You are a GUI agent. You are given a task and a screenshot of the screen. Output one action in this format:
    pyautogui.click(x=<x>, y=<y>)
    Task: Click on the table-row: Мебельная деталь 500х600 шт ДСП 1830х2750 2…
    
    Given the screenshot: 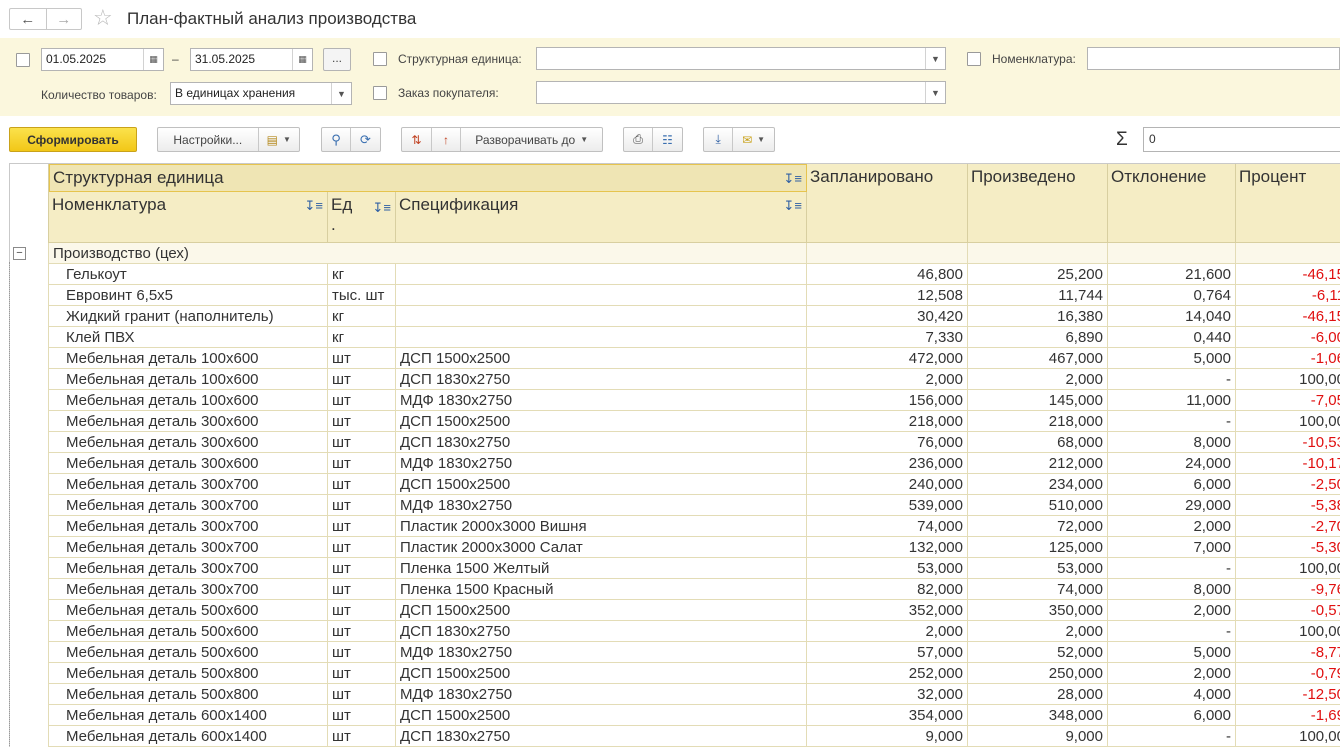 What is the action you would take?
    pyautogui.click(x=675, y=631)
    